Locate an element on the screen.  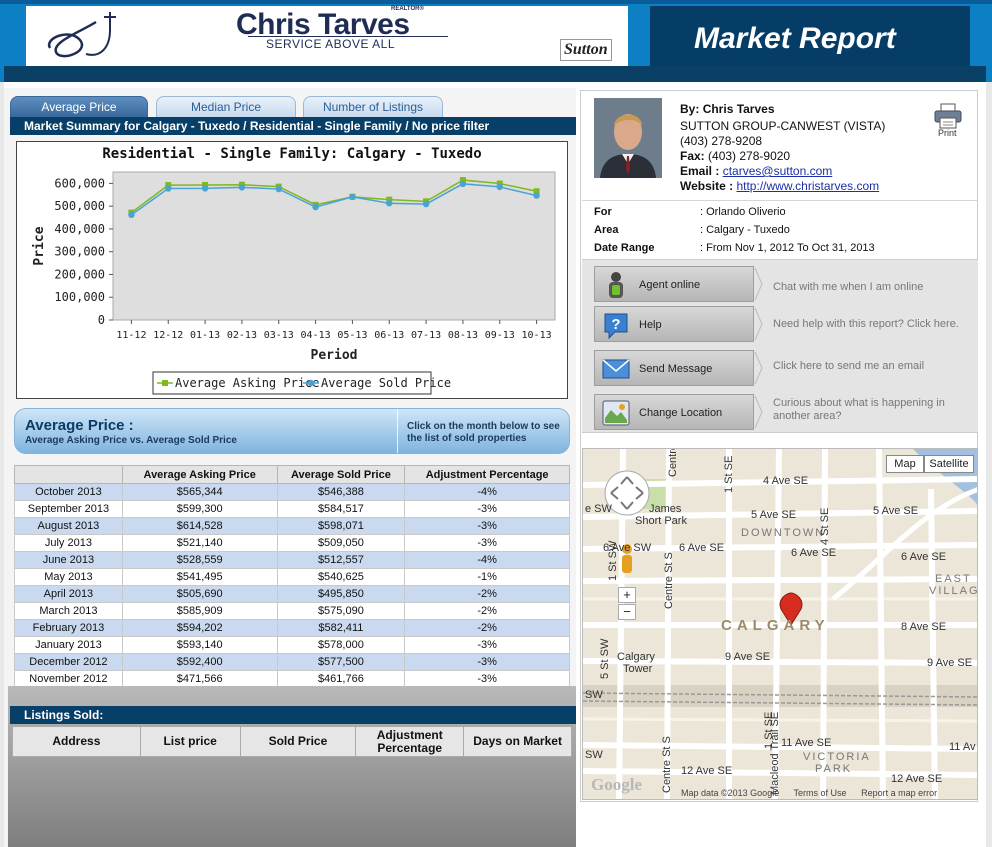
x-tick-label: 12-12 is located at coordinates (168, 335).